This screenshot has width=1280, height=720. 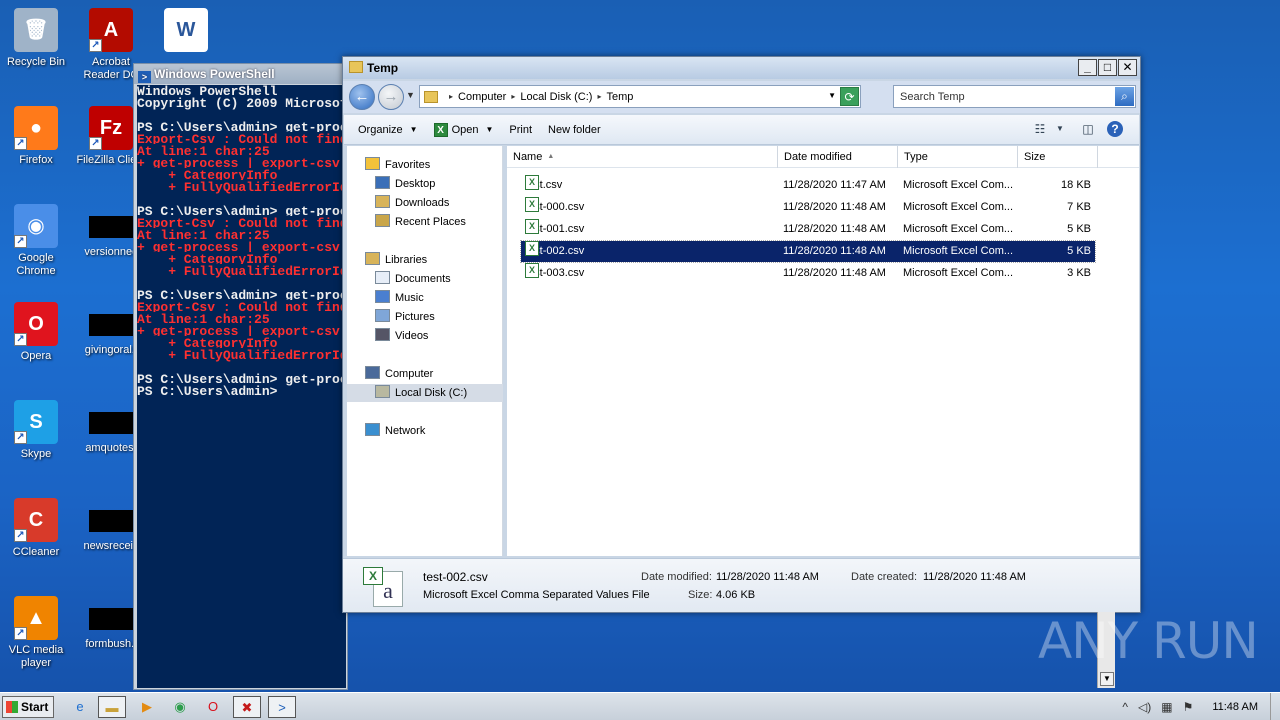 I want to click on refresh-icon: ⟳, so click(x=849, y=96).